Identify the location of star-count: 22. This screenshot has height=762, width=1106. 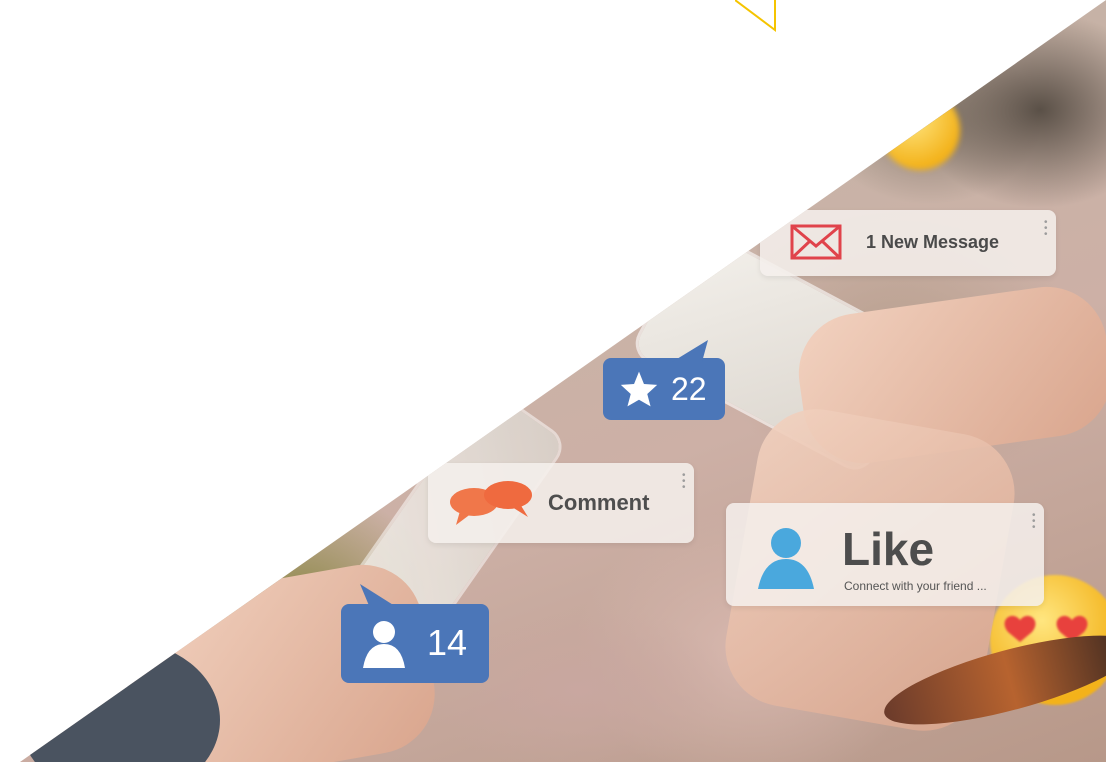
(689, 389).